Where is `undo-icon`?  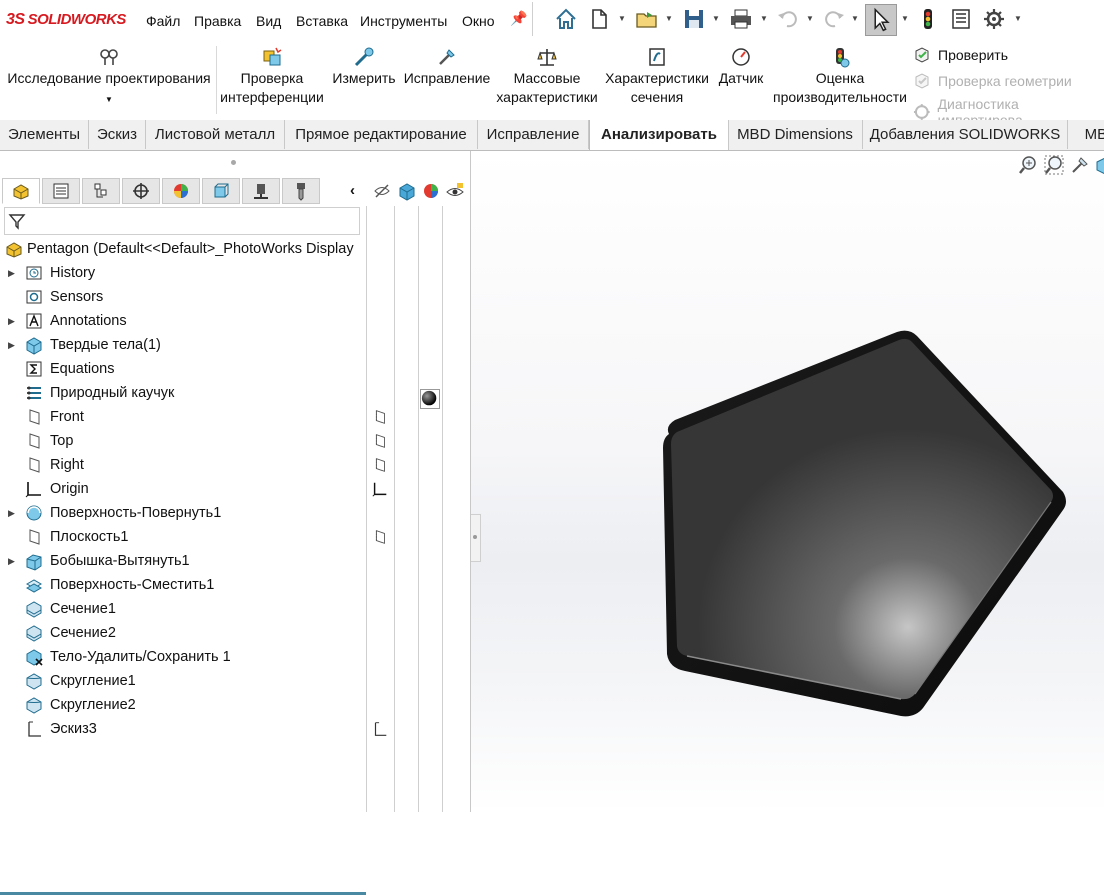
undo-icon is located at coordinates (788, 19).